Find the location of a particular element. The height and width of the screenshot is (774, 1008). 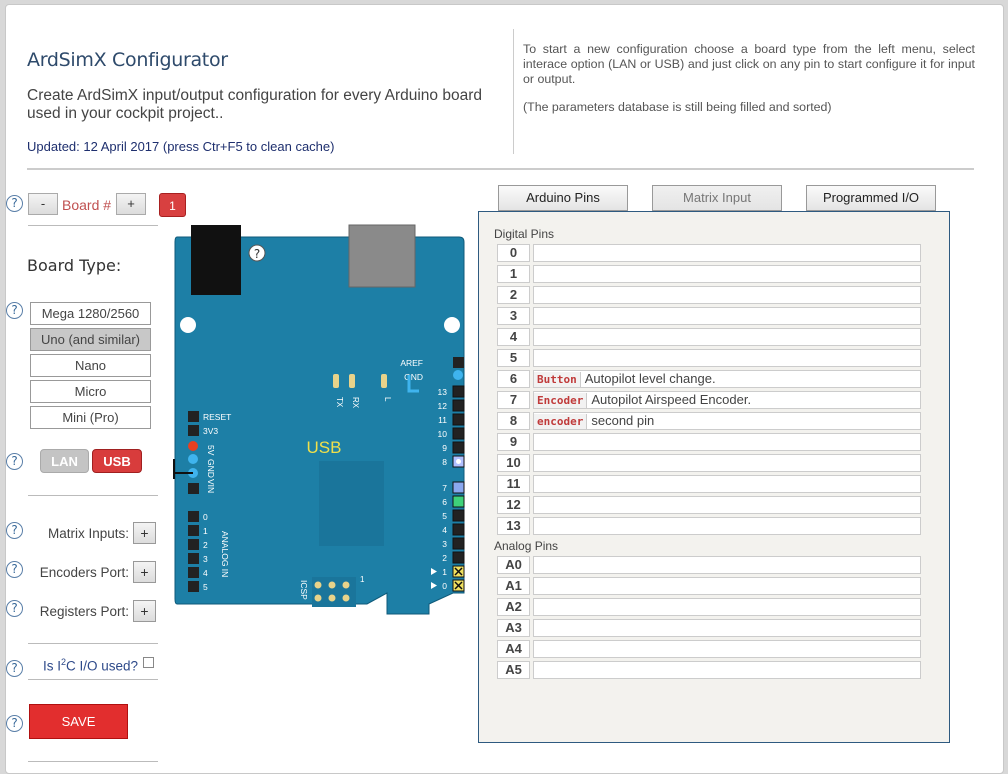

add-encoders-port-button: + is located at coordinates (144, 572).